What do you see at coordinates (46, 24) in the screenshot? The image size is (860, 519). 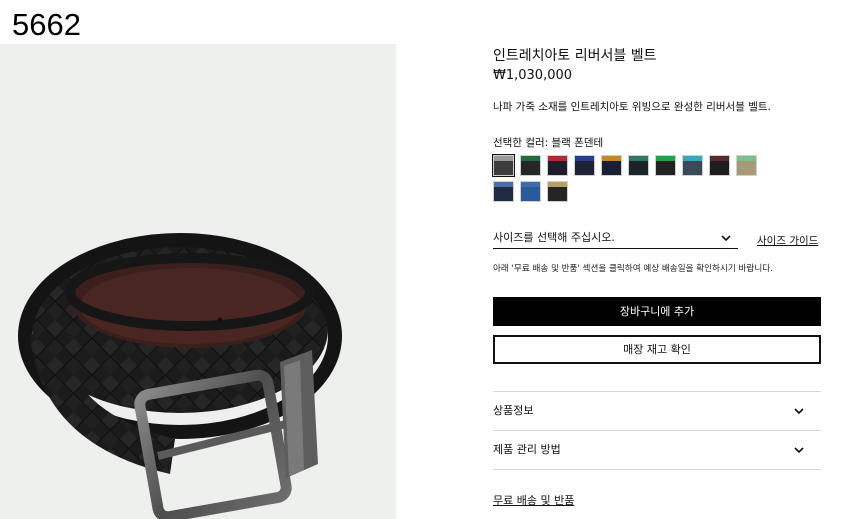 I see `page-id-label: 5662` at bounding box center [46, 24].